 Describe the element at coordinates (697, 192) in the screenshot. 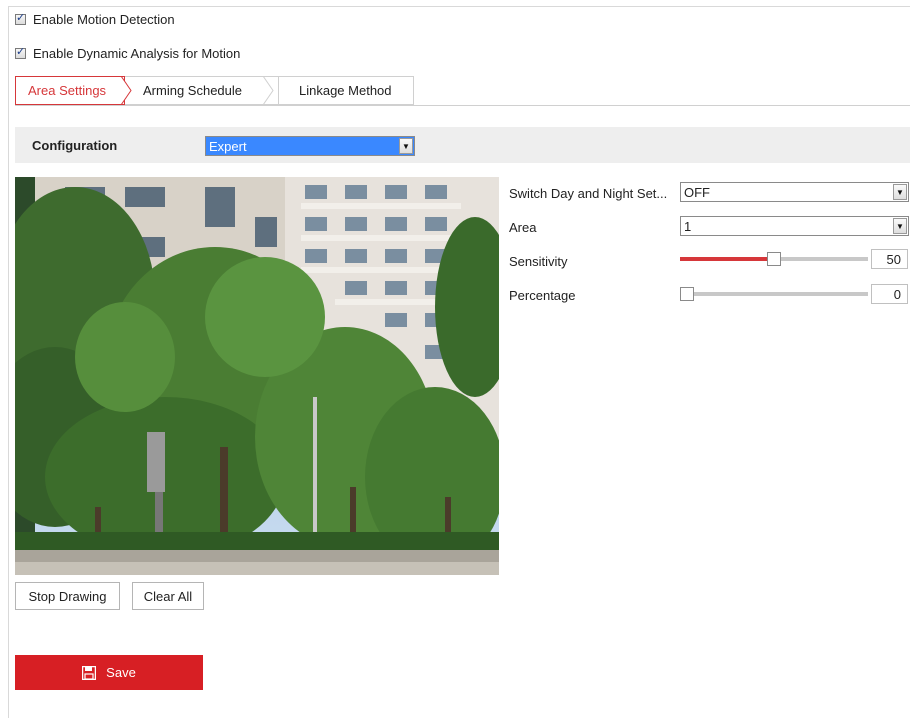

I see `switch-day-night-value: OFF` at that location.